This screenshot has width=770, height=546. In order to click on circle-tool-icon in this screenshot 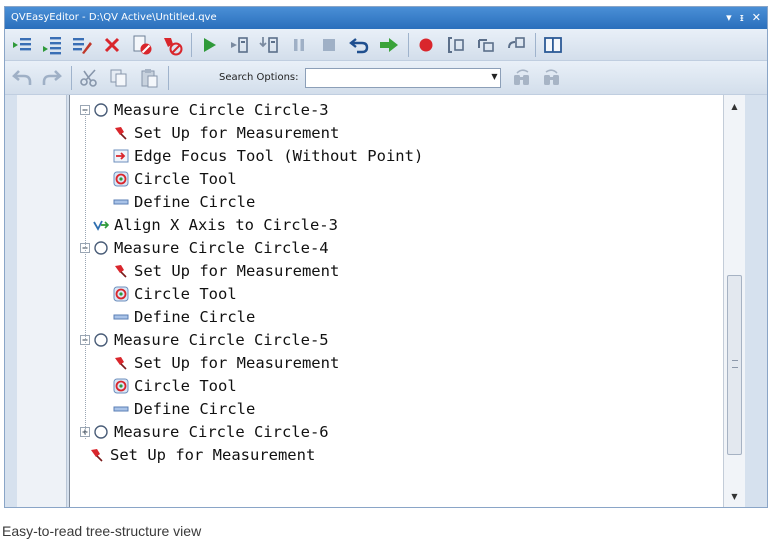, I will do `click(121, 294)`.